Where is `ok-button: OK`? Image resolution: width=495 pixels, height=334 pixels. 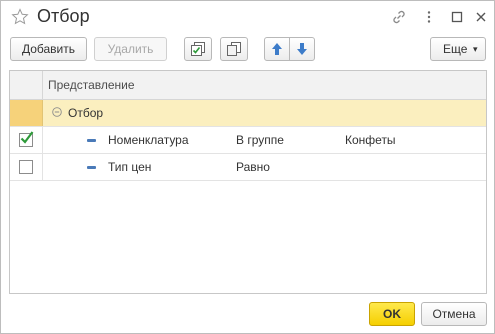 ok-button: OK is located at coordinates (392, 314).